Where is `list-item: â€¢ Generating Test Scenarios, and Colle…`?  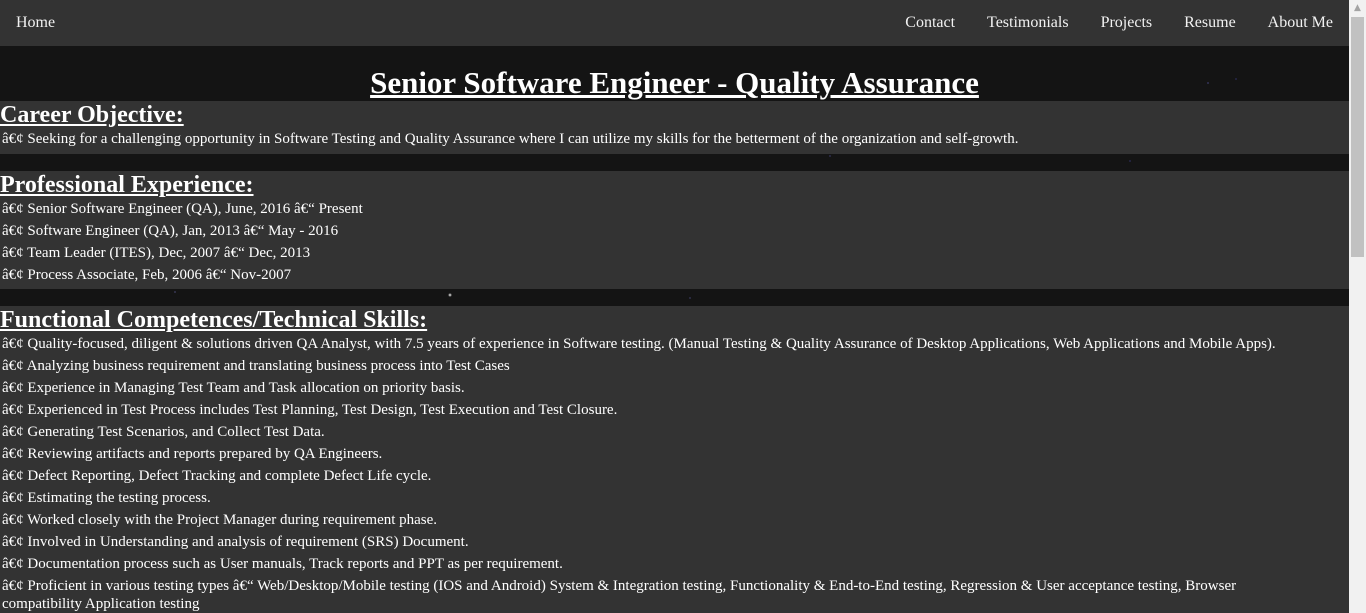 list-item: â€¢ Generating Test Scenarios, and Colle… is located at coordinates (163, 432).